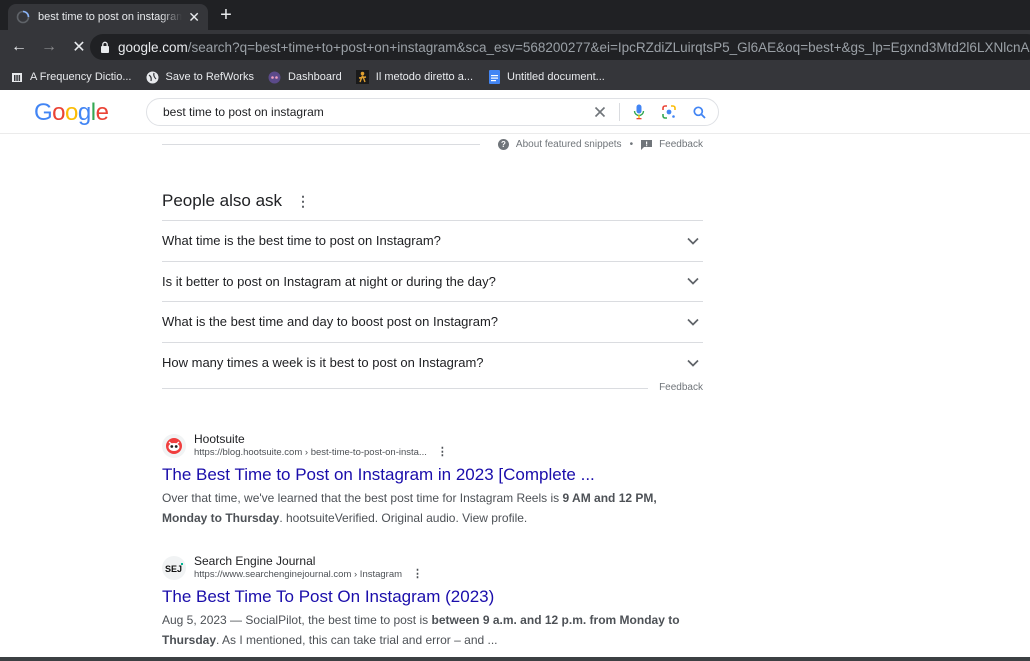 The image size is (1030, 661). What do you see at coordinates (494, 77) in the screenshot?
I see `google-docs-icon` at bounding box center [494, 77].